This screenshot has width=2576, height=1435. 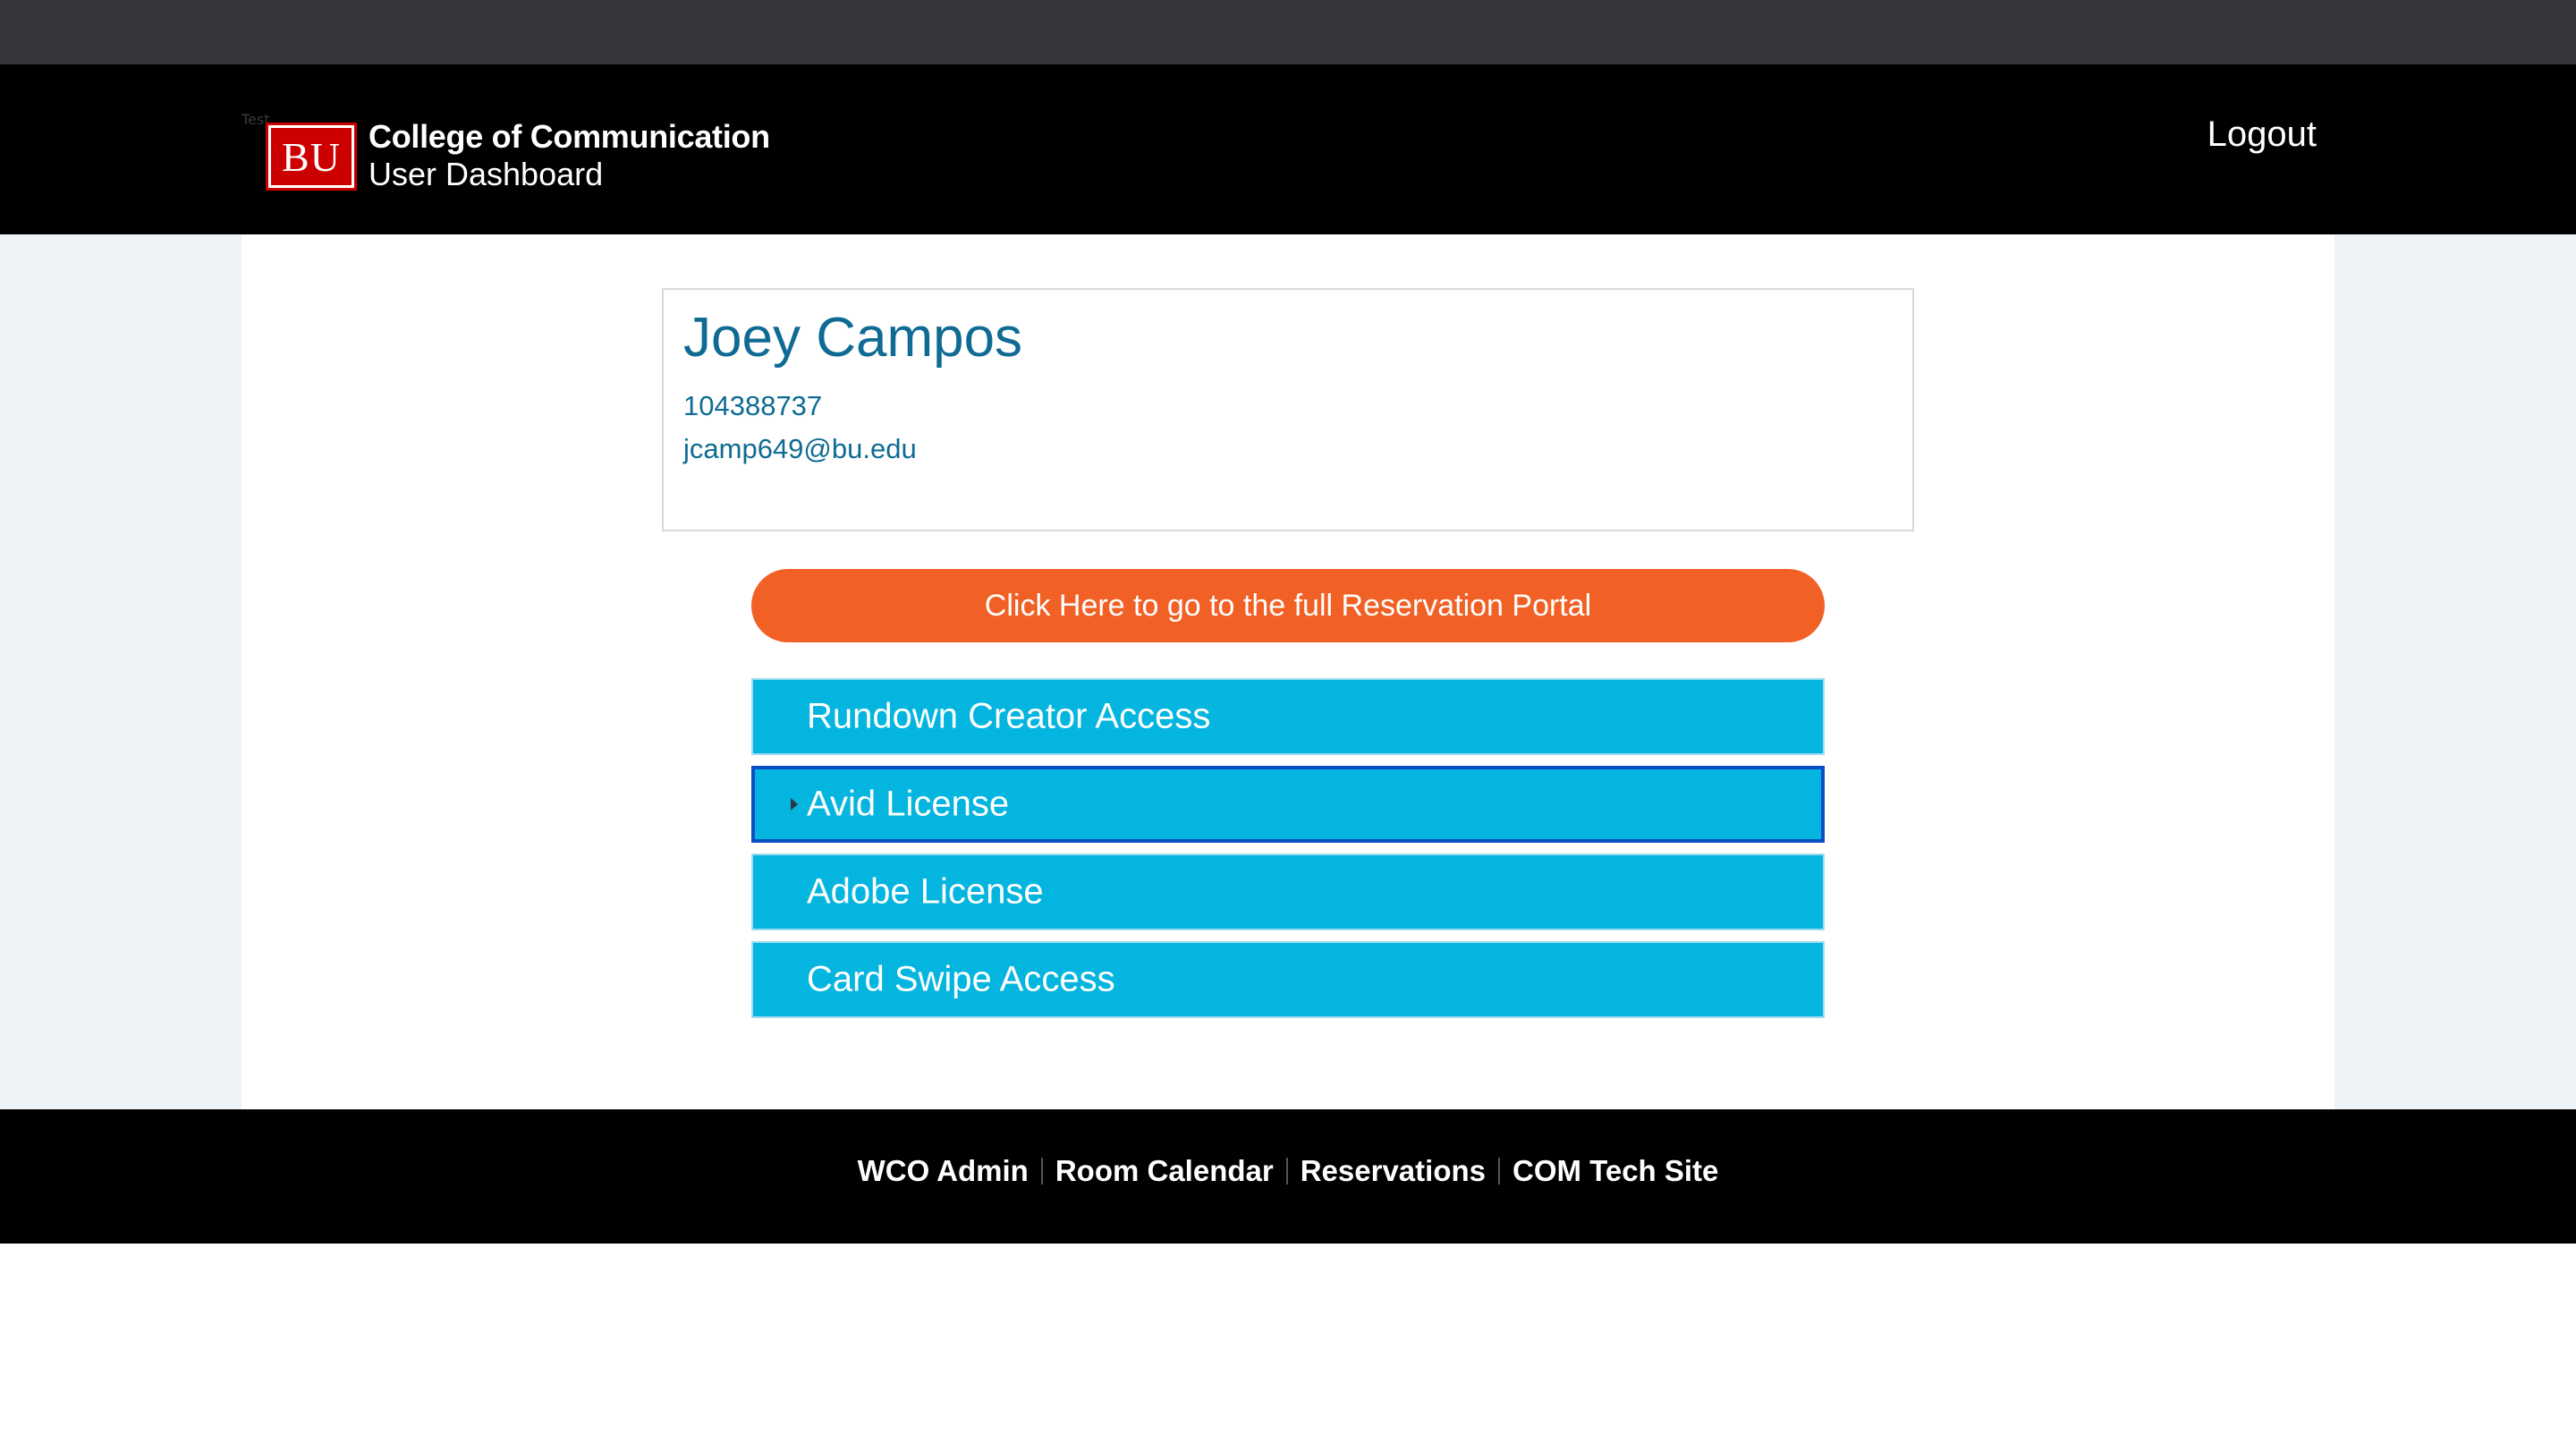 What do you see at coordinates (311, 157) in the screenshot?
I see `bu-logo: BU` at bounding box center [311, 157].